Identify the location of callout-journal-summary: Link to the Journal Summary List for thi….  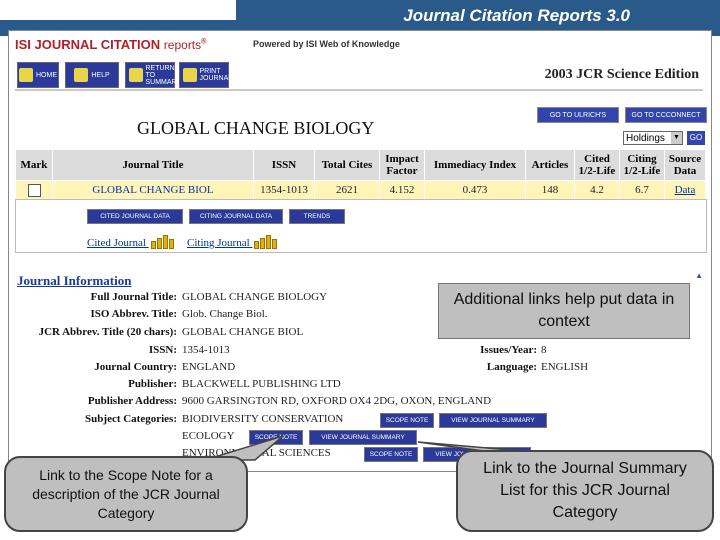
(585, 491).